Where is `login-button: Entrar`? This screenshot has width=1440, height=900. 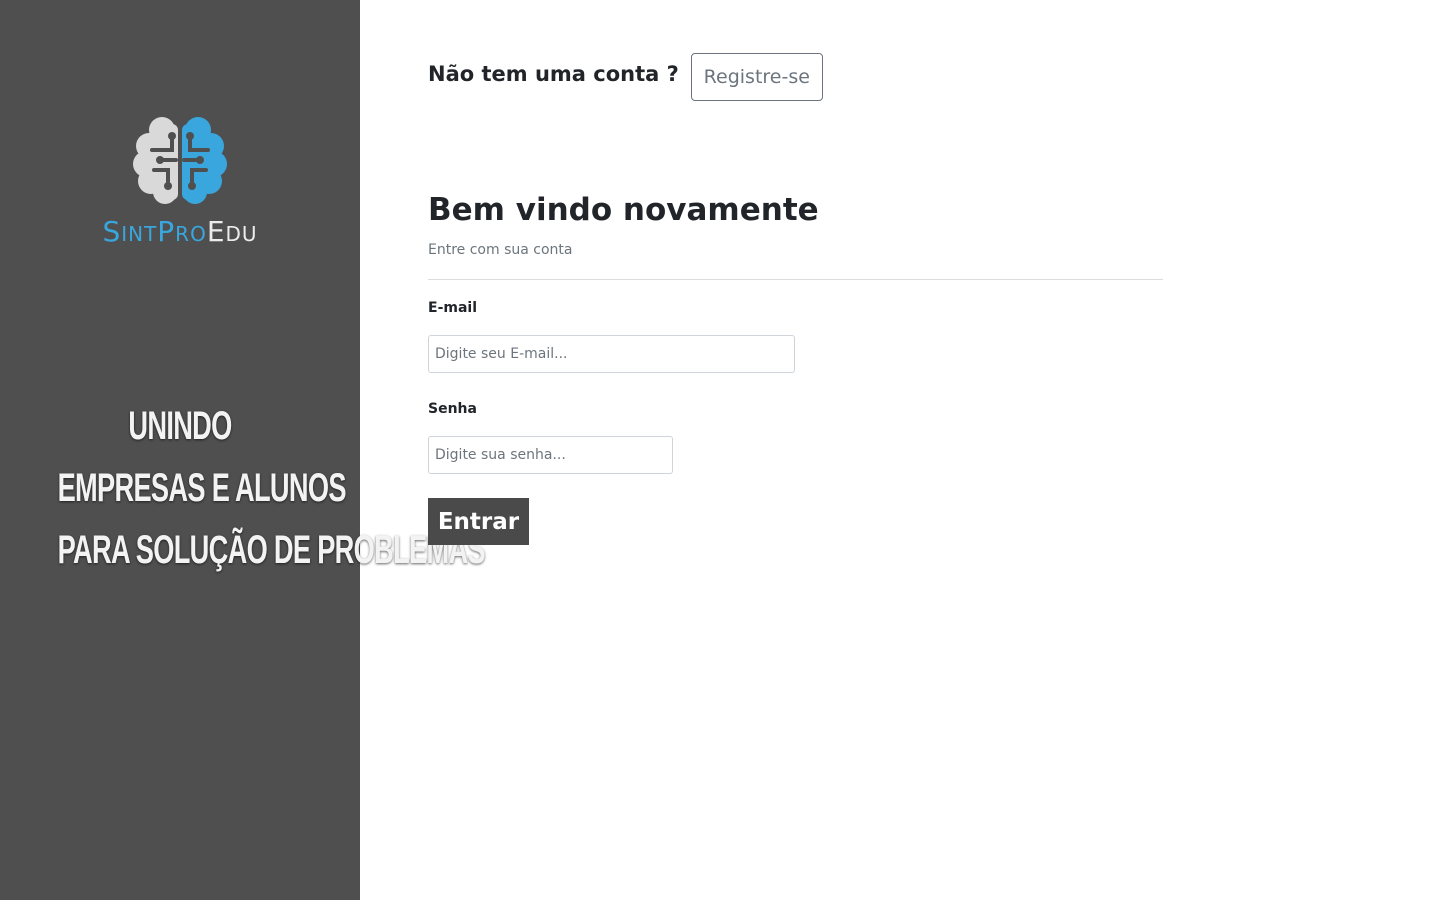
login-button: Entrar is located at coordinates (478, 521).